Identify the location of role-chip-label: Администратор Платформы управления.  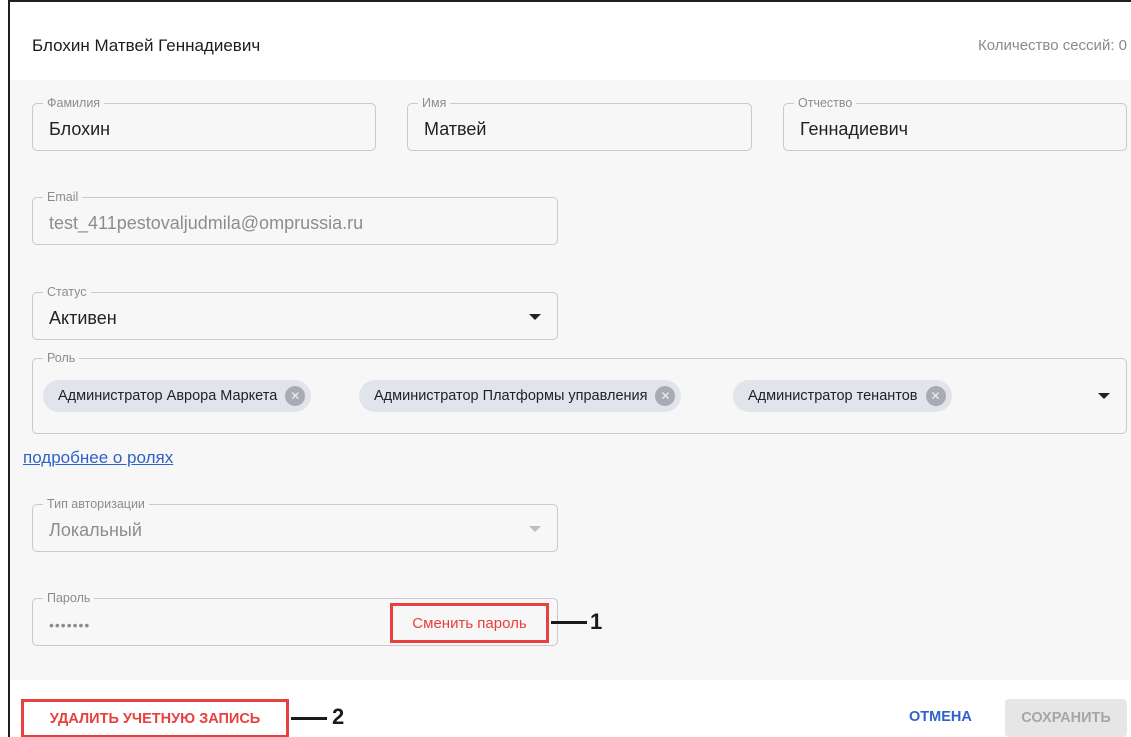
(511, 396).